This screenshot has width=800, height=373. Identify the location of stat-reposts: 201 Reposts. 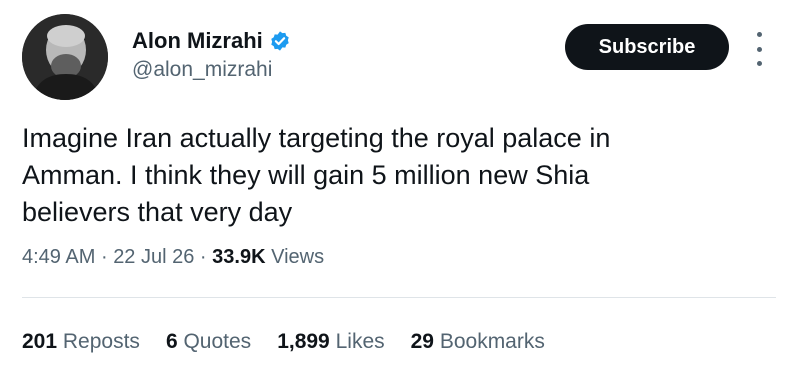
(81, 342).